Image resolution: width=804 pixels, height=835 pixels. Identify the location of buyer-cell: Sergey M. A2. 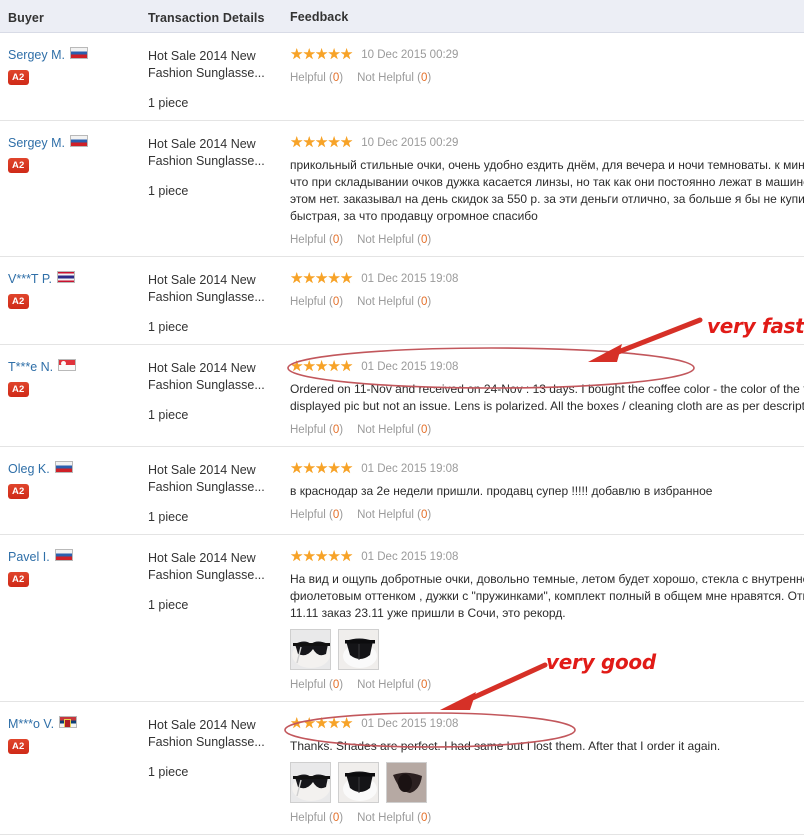
(78, 189).